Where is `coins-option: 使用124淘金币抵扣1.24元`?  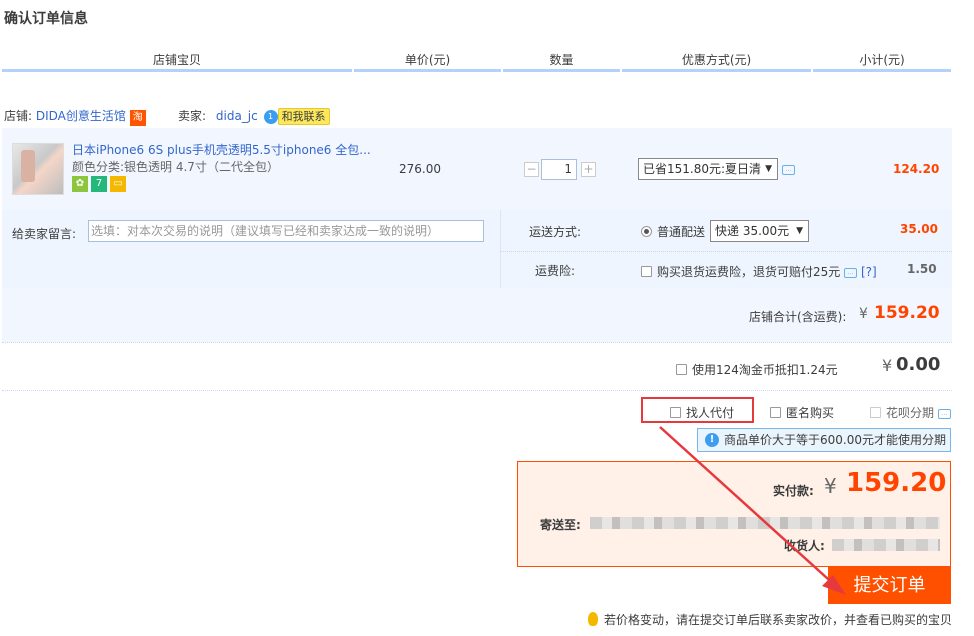
coins-option: 使用124淘金币抵扣1.24元 is located at coordinates (757, 369).